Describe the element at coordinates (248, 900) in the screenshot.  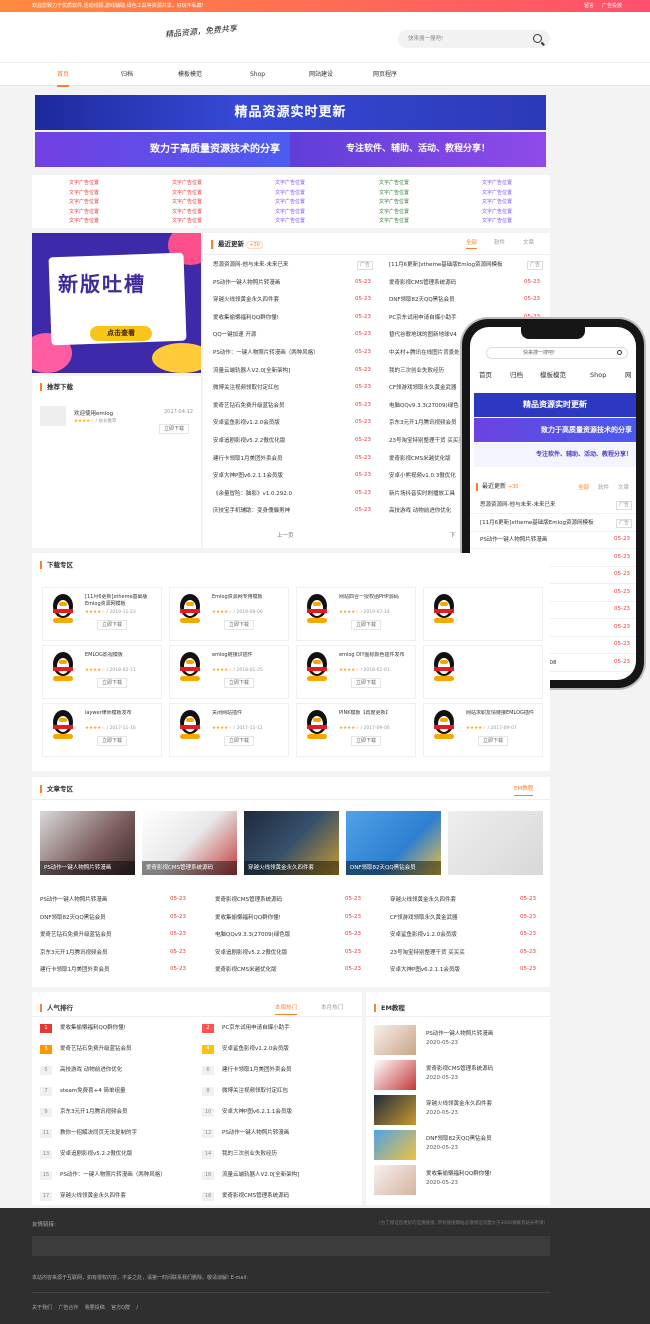
I see `article-link: 爱奇影视CMS管理系统源码` at that location.